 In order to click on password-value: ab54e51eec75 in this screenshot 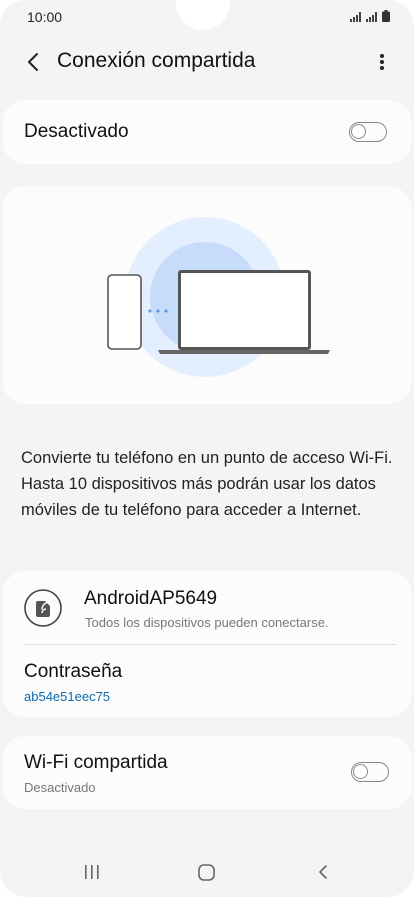, I will do `click(67, 696)`.